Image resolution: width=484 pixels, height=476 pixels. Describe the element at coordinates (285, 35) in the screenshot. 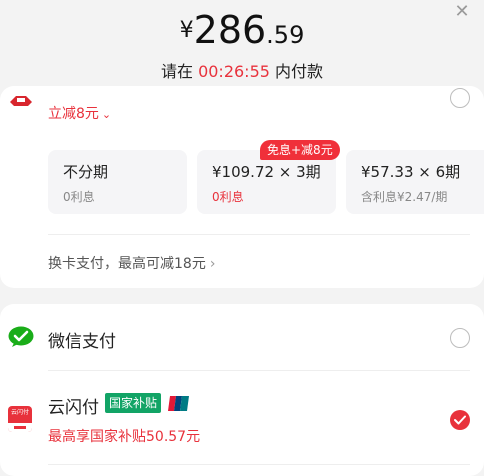

I see `amount-decimal: .59` at that location.